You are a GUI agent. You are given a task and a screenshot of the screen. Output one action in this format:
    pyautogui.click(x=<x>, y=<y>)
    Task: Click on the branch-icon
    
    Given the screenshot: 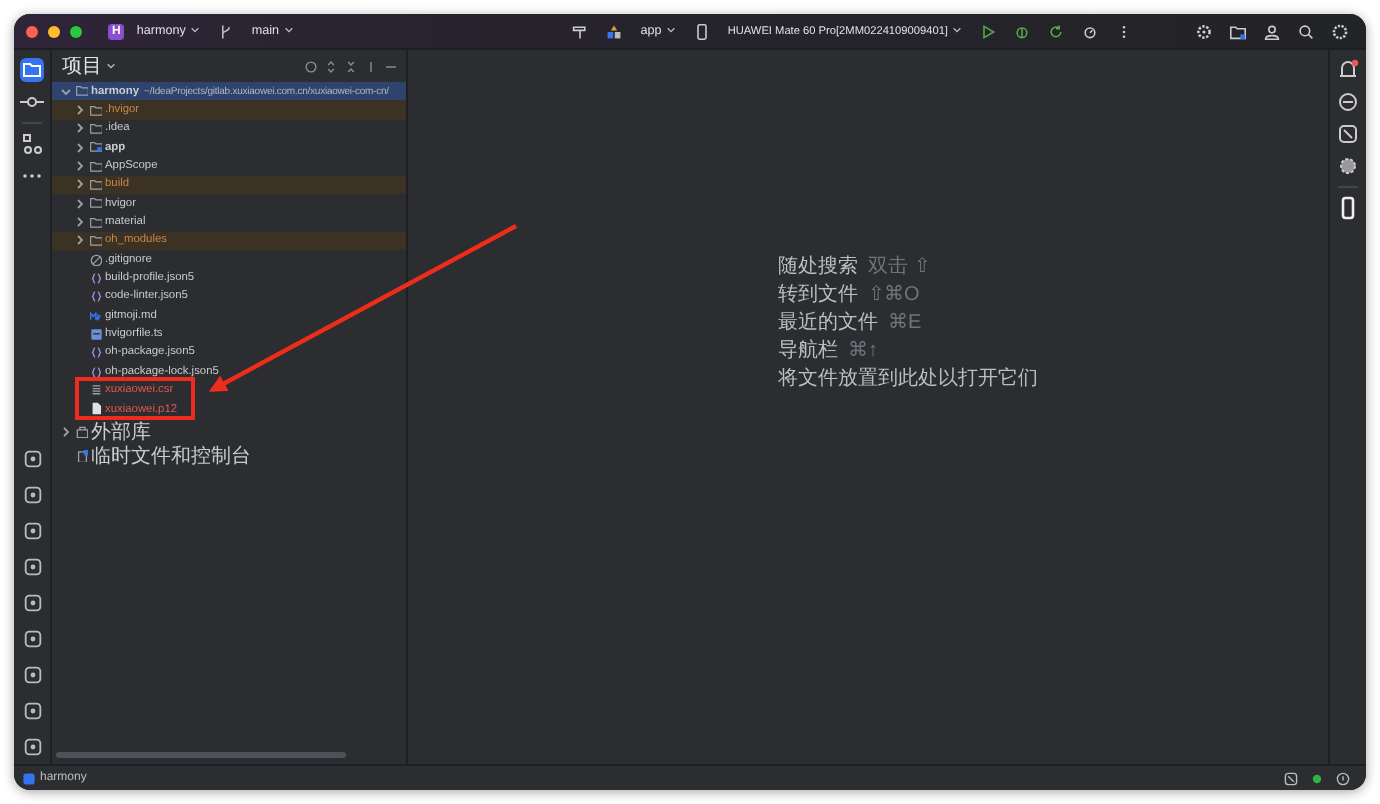 What is the action you would take?
    pyautogui.click(x=225, y=31)
    